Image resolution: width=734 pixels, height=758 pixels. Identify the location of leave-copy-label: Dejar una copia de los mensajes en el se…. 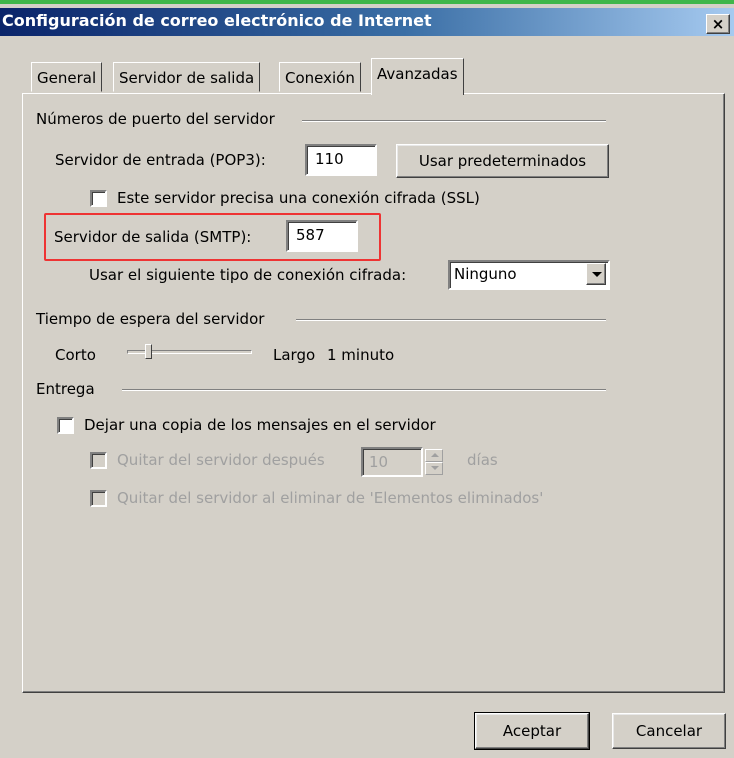
(260, 425).